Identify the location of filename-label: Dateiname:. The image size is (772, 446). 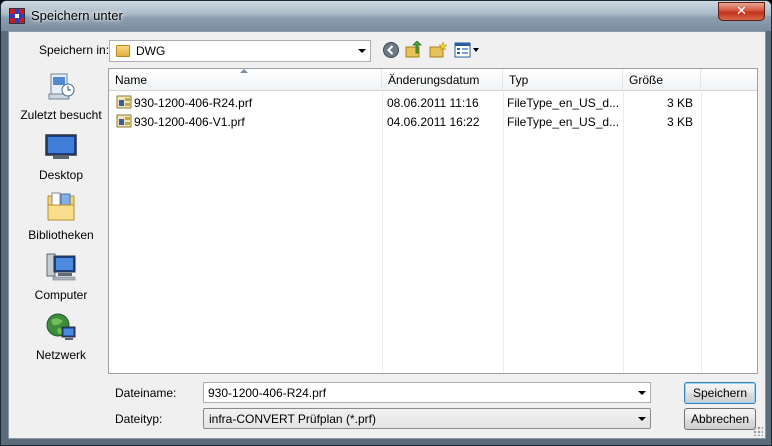
(146, 393).